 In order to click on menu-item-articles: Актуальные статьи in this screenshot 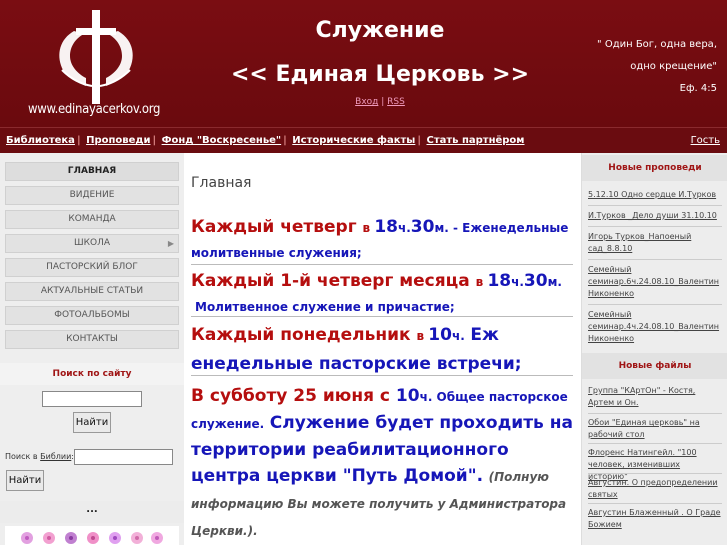, I will do `click(92, 291)`.